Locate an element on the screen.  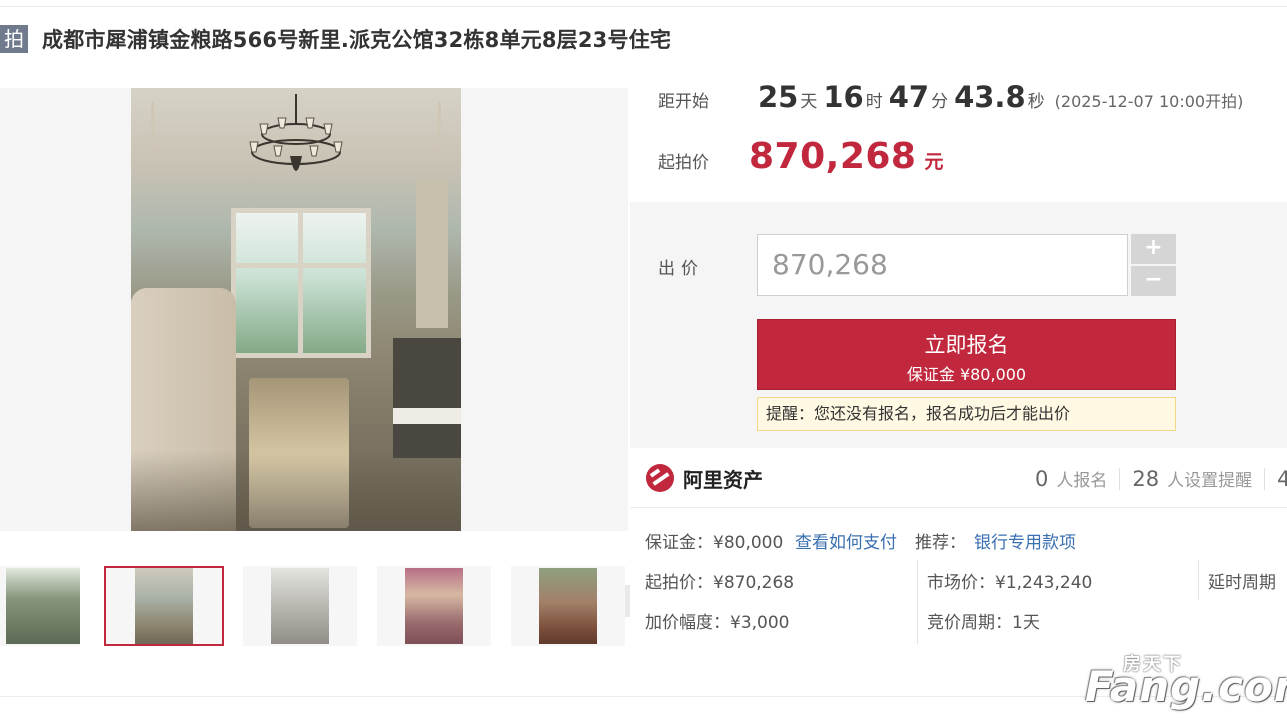
start-price-value: 870,268 is located at coordinates (833, 156).